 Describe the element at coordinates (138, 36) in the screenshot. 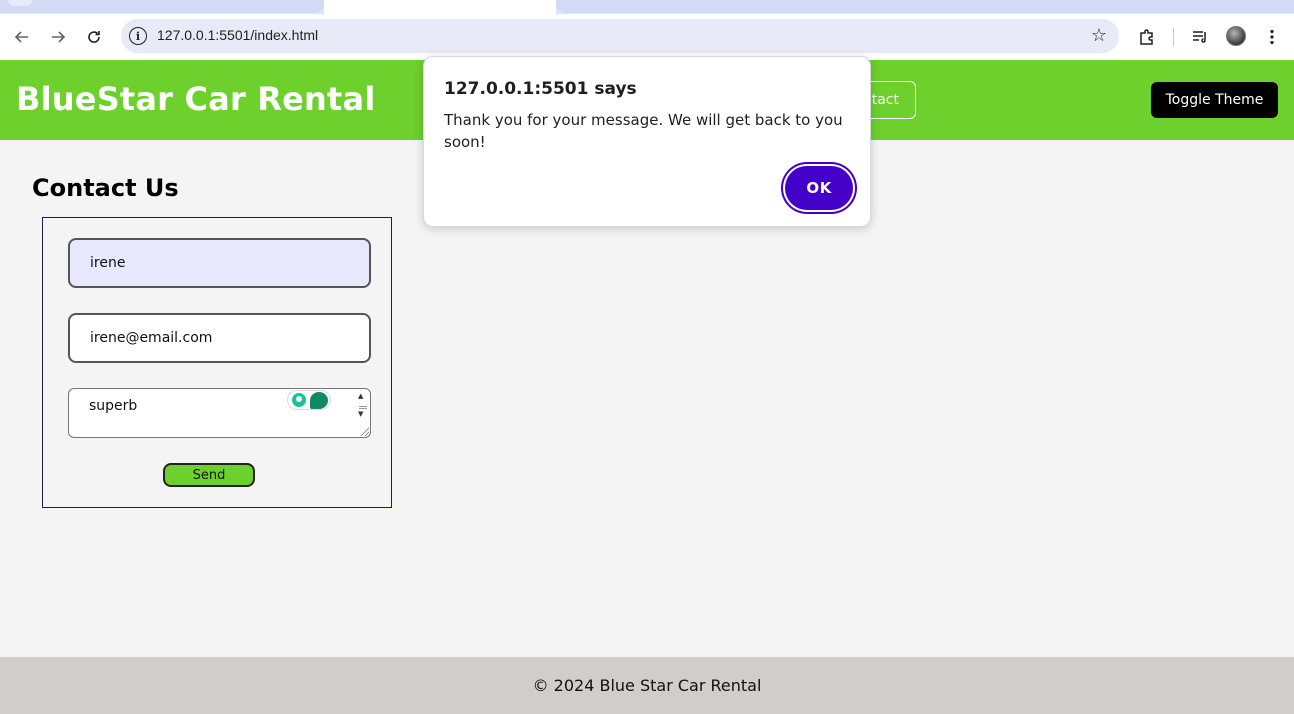

I see `site-info-icon: i` at that location.